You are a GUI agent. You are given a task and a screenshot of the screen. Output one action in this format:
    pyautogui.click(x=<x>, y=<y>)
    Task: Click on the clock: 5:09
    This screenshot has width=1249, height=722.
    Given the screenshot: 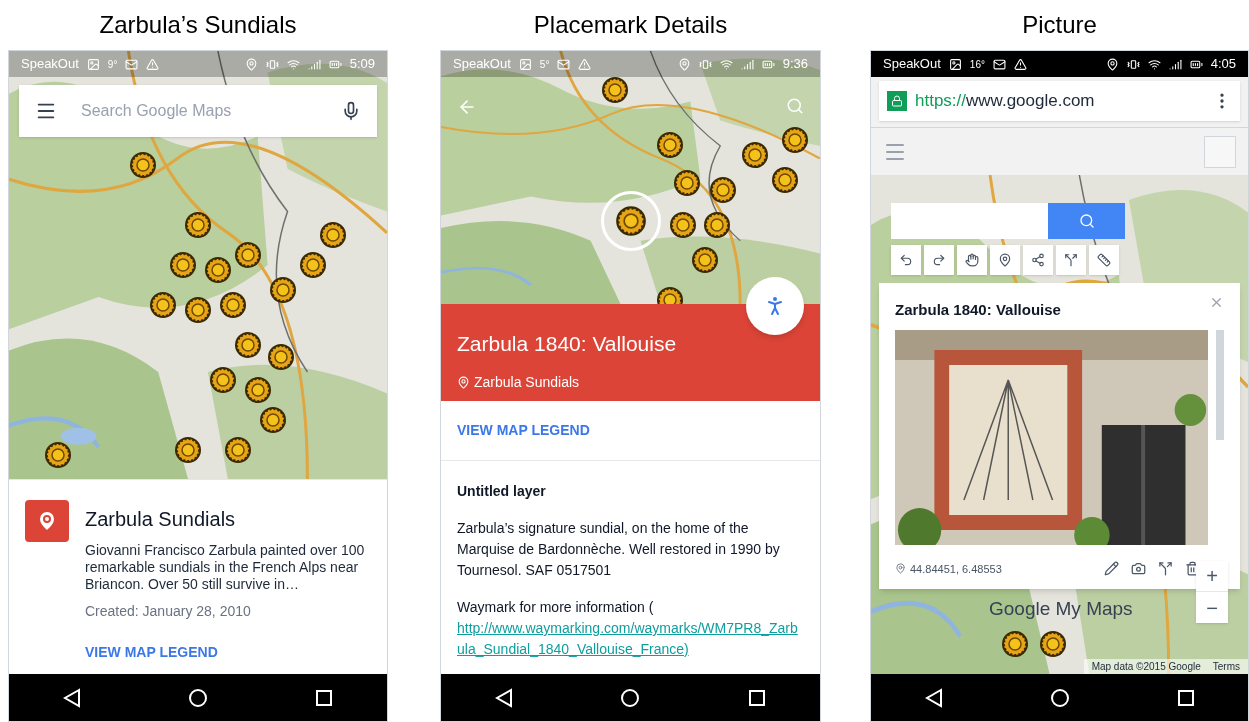 What is the action you would take?
    pyautogui.click(x=362, y=64)
    